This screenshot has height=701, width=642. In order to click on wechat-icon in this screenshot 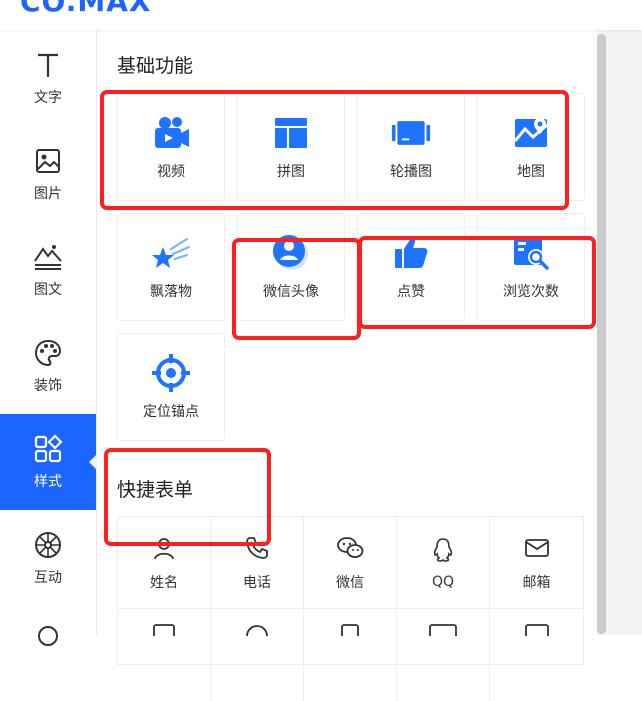, I will do `click(350, 548)`.